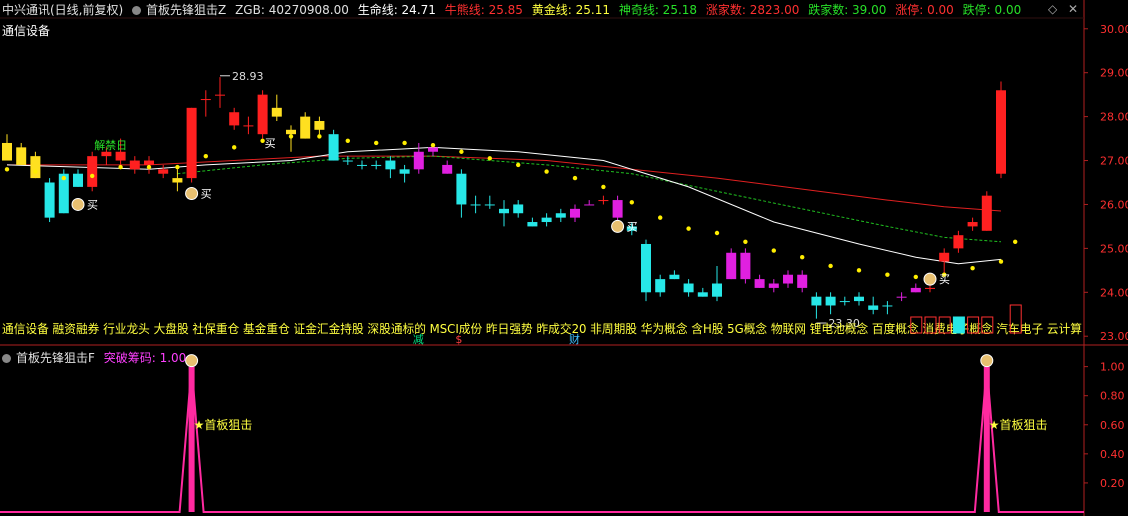 This screenshot has height=516, width=1128. I want to click on huangjin-value: 黄金线: 25.11, so click(570, 10).